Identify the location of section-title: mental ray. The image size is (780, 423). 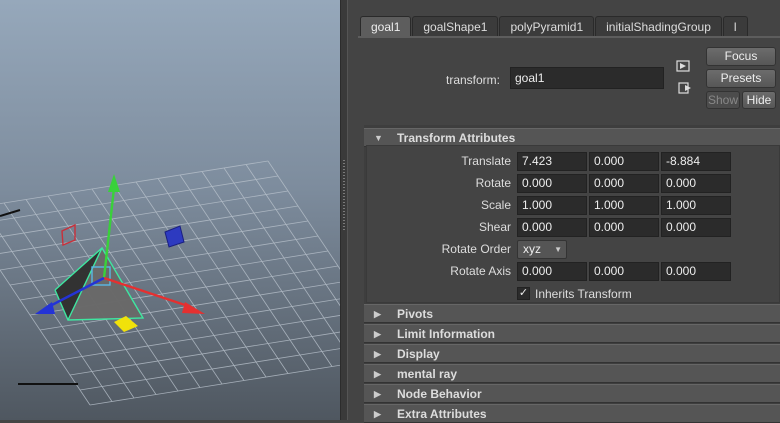
(427, 374).